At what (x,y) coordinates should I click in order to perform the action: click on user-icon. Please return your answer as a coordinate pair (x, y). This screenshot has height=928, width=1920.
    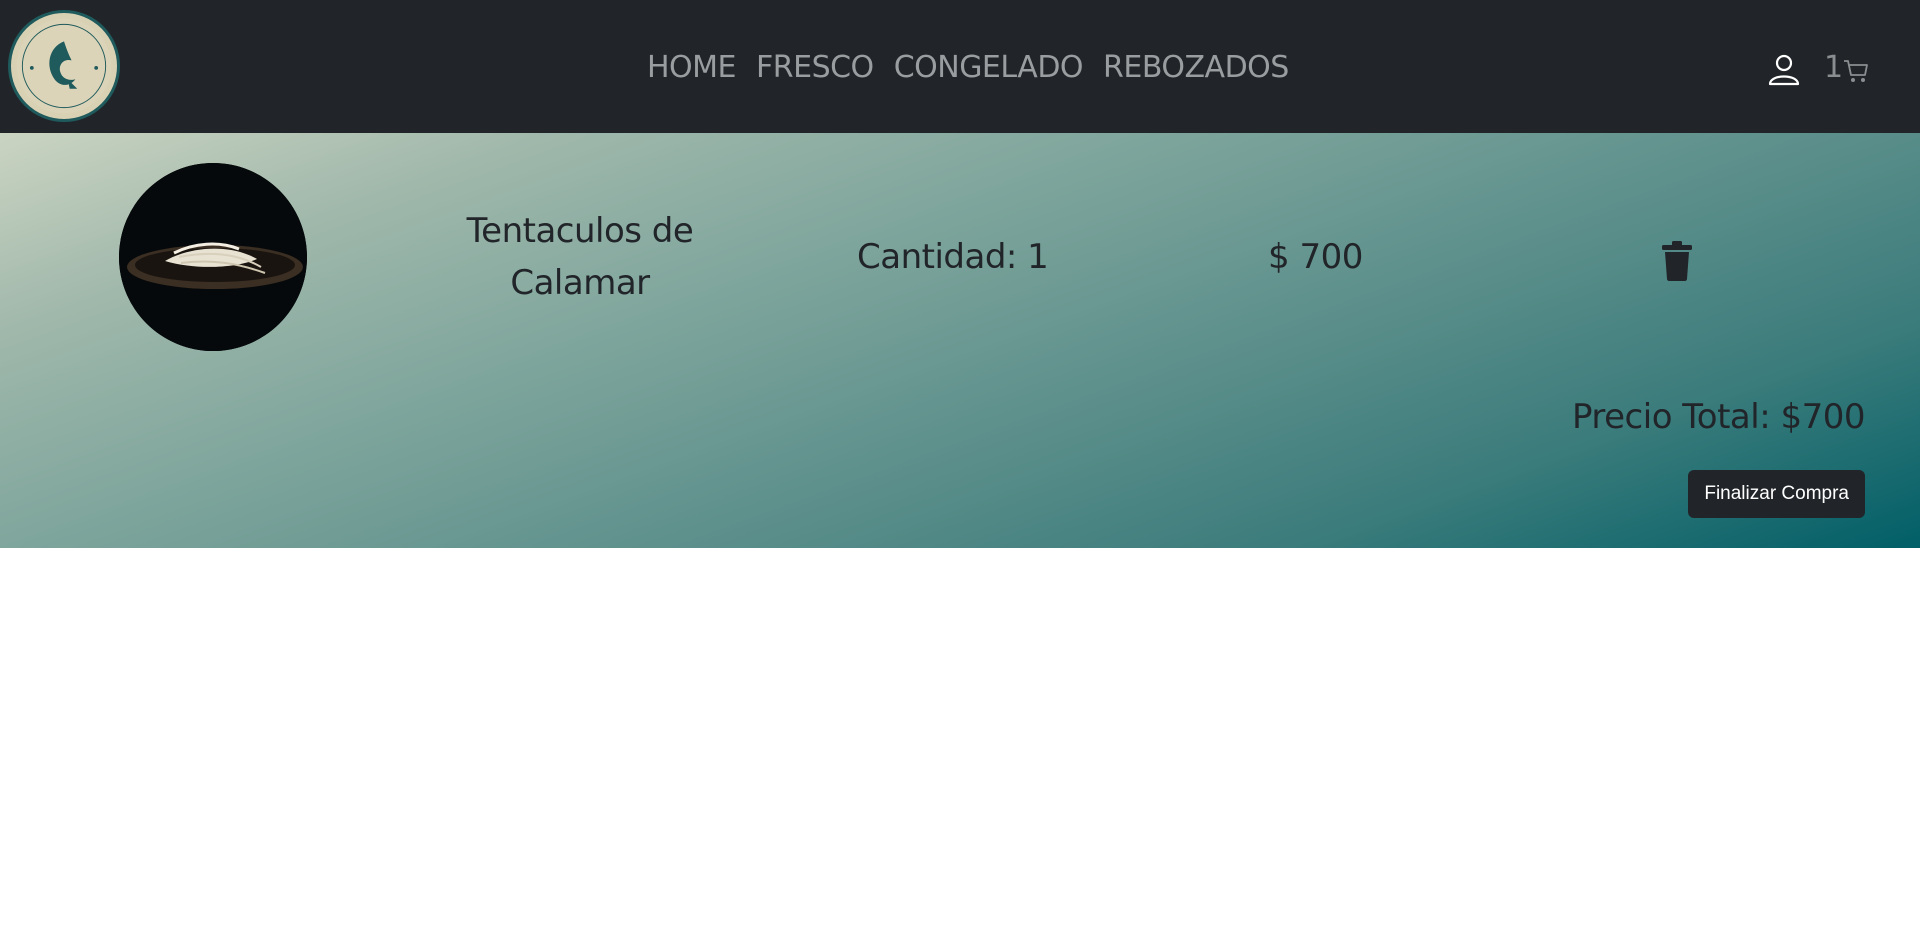
    Looking at the image, I should click on (1784, 69).